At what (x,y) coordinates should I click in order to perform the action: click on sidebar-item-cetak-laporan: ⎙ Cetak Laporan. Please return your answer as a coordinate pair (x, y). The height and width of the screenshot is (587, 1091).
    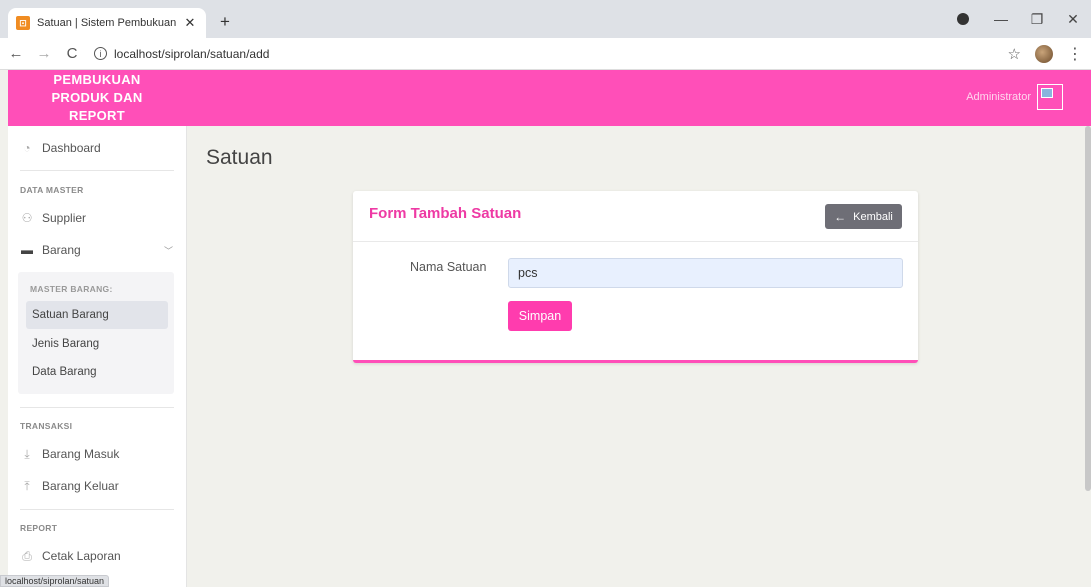
    Looking at the image, I should click on (97, 556).